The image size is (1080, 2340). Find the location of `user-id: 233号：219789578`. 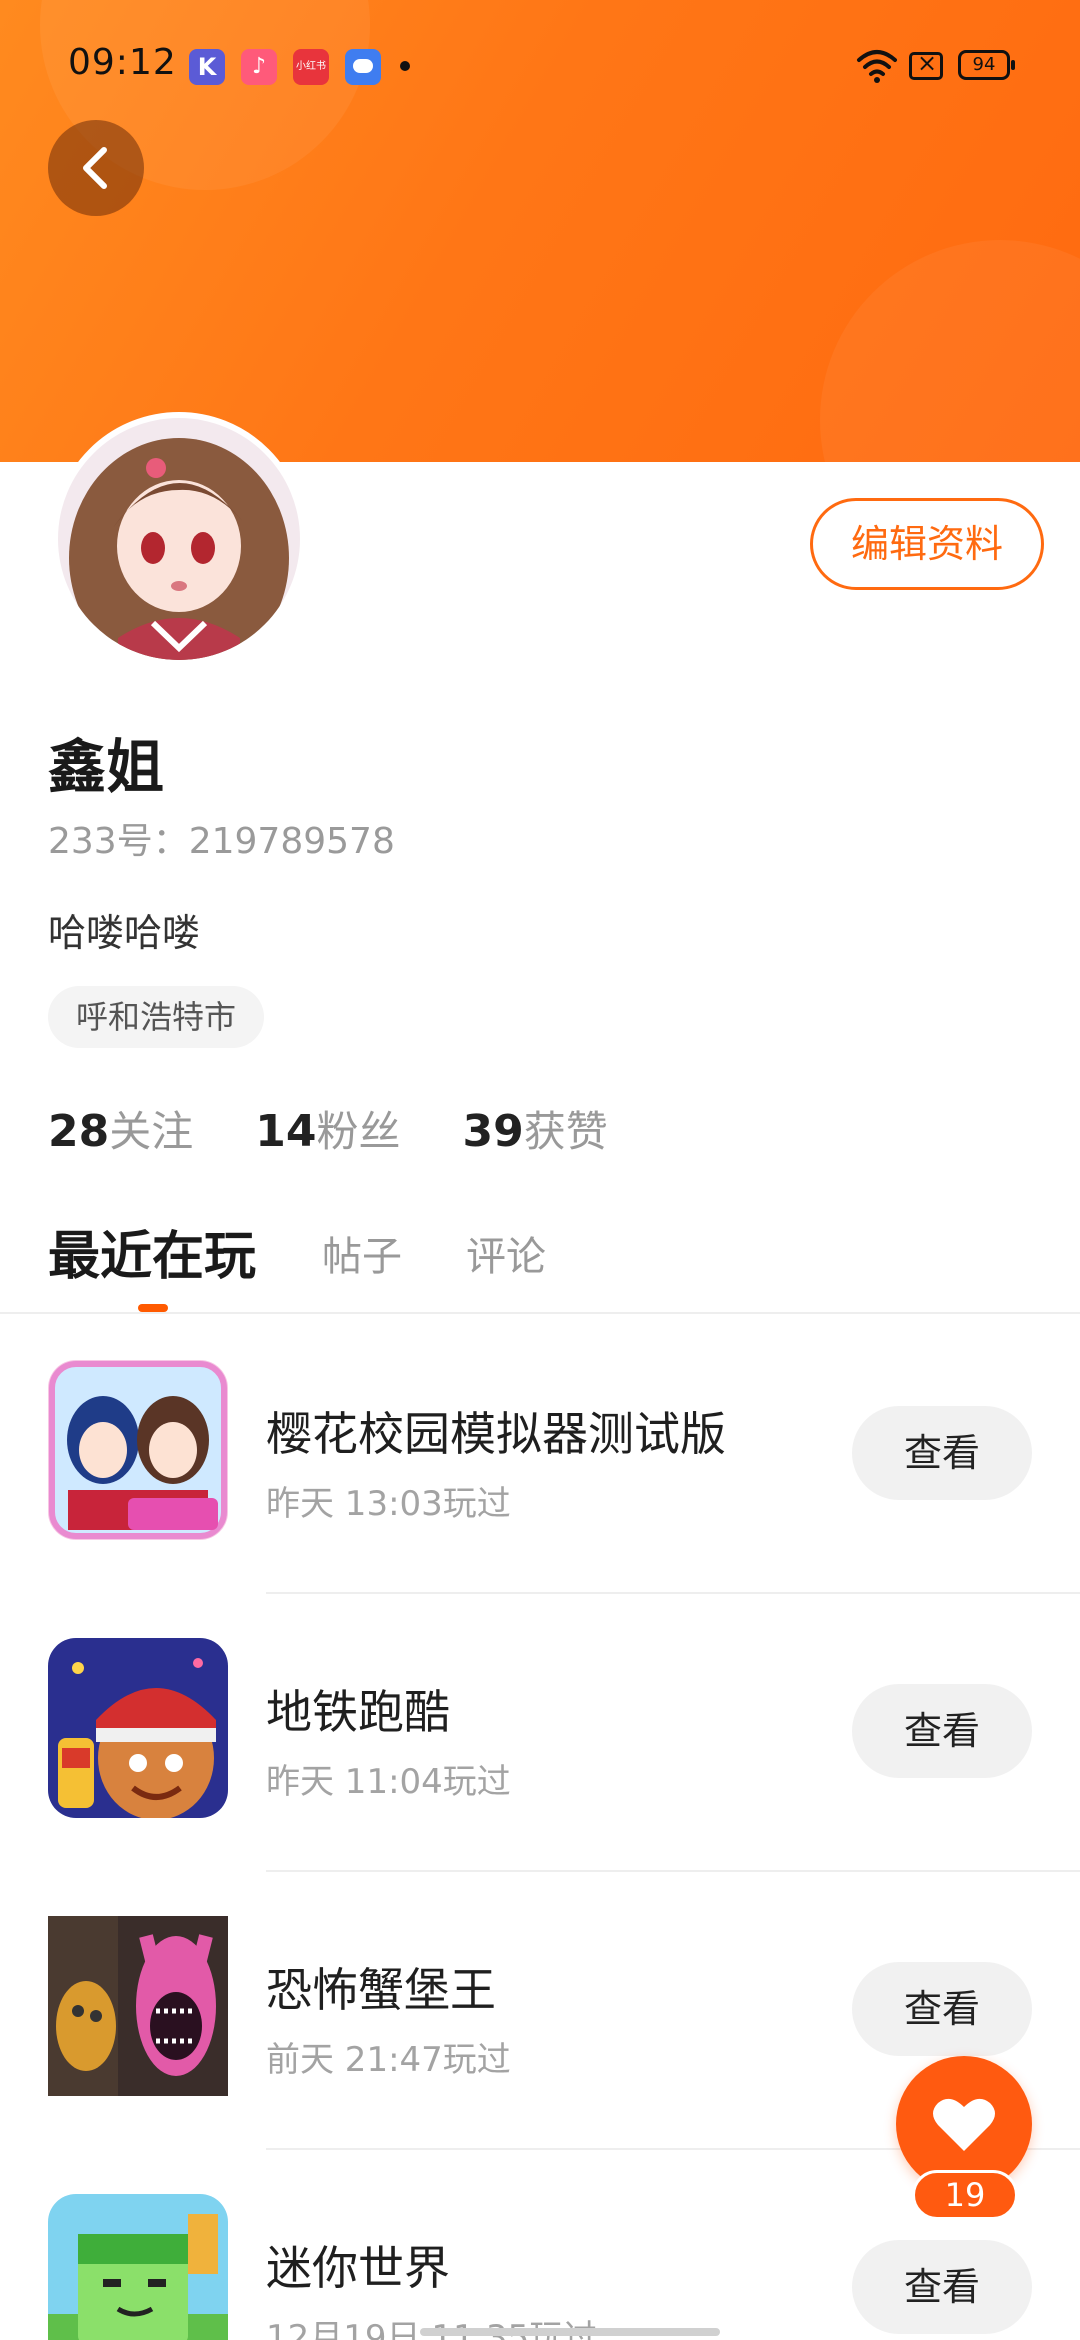

user-id: 233号：219789578 is located at coordinates (221, 841).